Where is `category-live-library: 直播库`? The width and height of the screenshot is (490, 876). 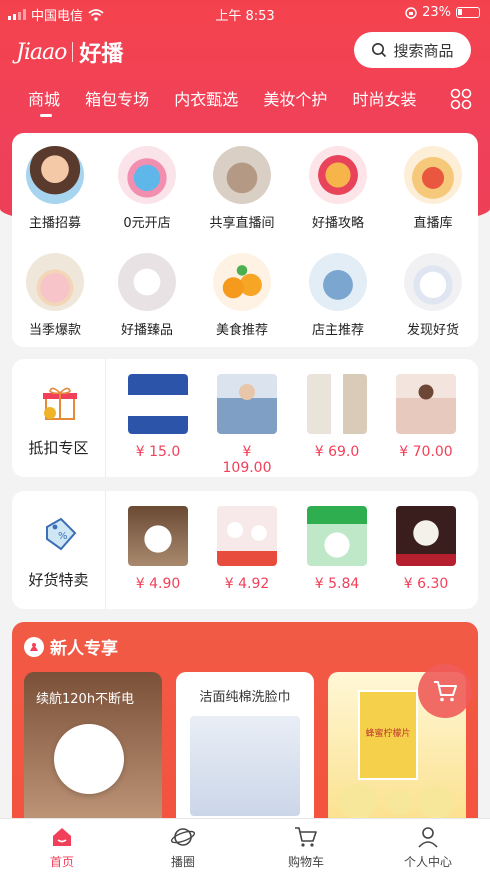
category-live-library: 直播库 is located at coordinates (433, 188).